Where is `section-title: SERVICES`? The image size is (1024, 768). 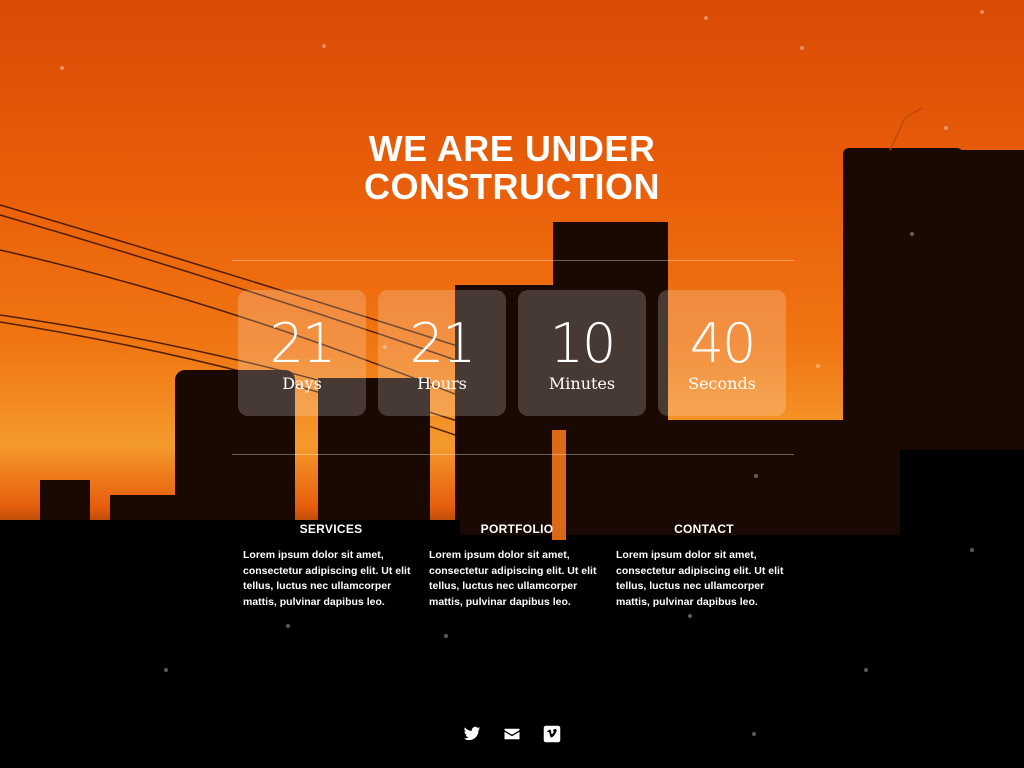 section-title: SERVICES is located at coordinates (331, 529).